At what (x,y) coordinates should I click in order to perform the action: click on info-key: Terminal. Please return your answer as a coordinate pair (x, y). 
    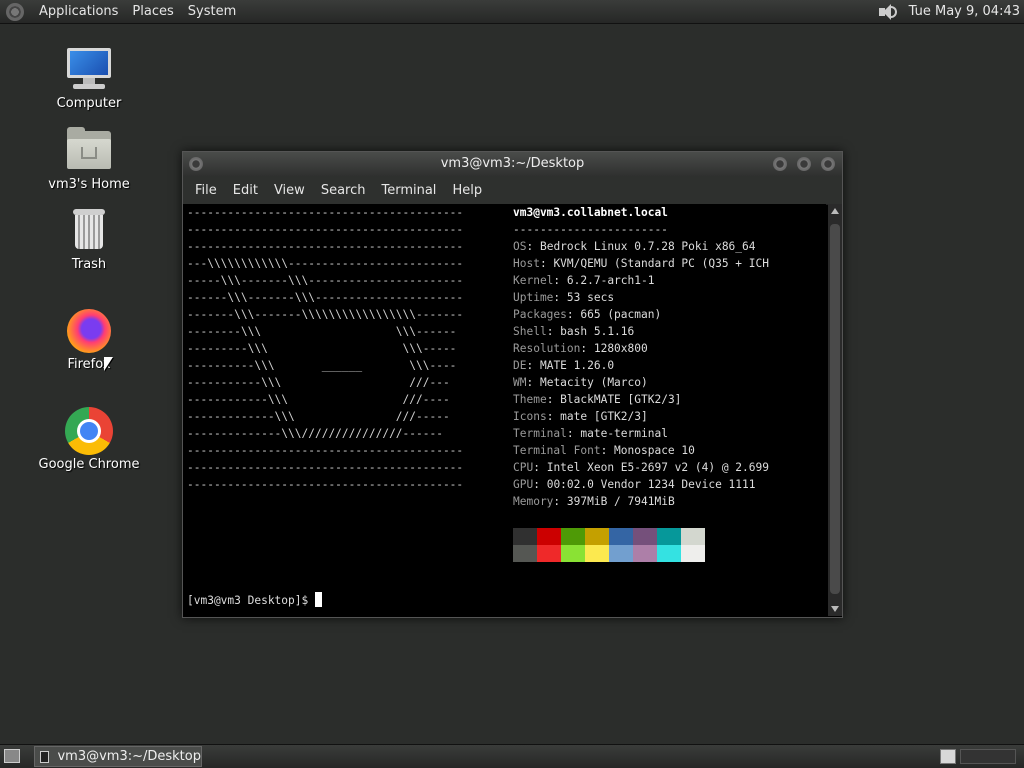
    Looking at the image, I should click on (540, 433).